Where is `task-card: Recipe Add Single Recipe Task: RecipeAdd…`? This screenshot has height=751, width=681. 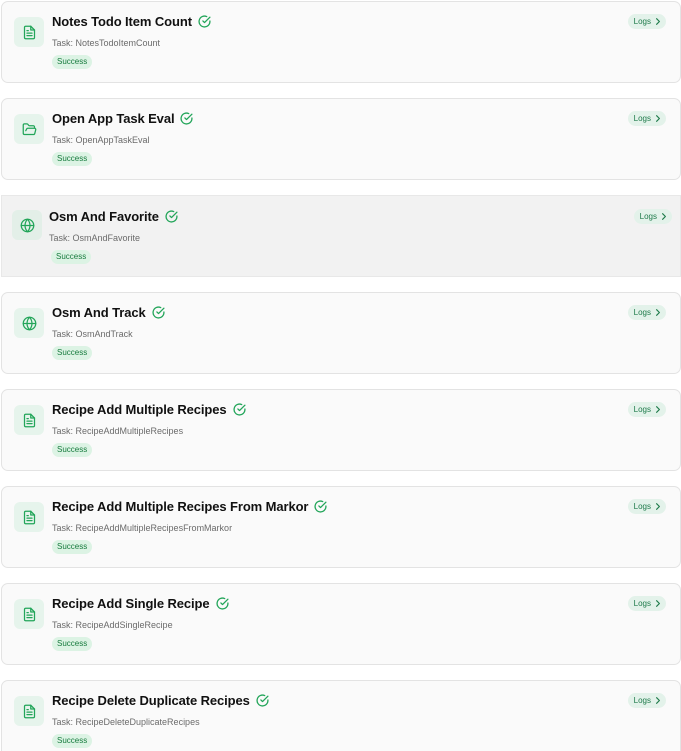 task-card: Recipe Add Single Recipe Task: RecipeAdd… is located at coordinates (341, 624).